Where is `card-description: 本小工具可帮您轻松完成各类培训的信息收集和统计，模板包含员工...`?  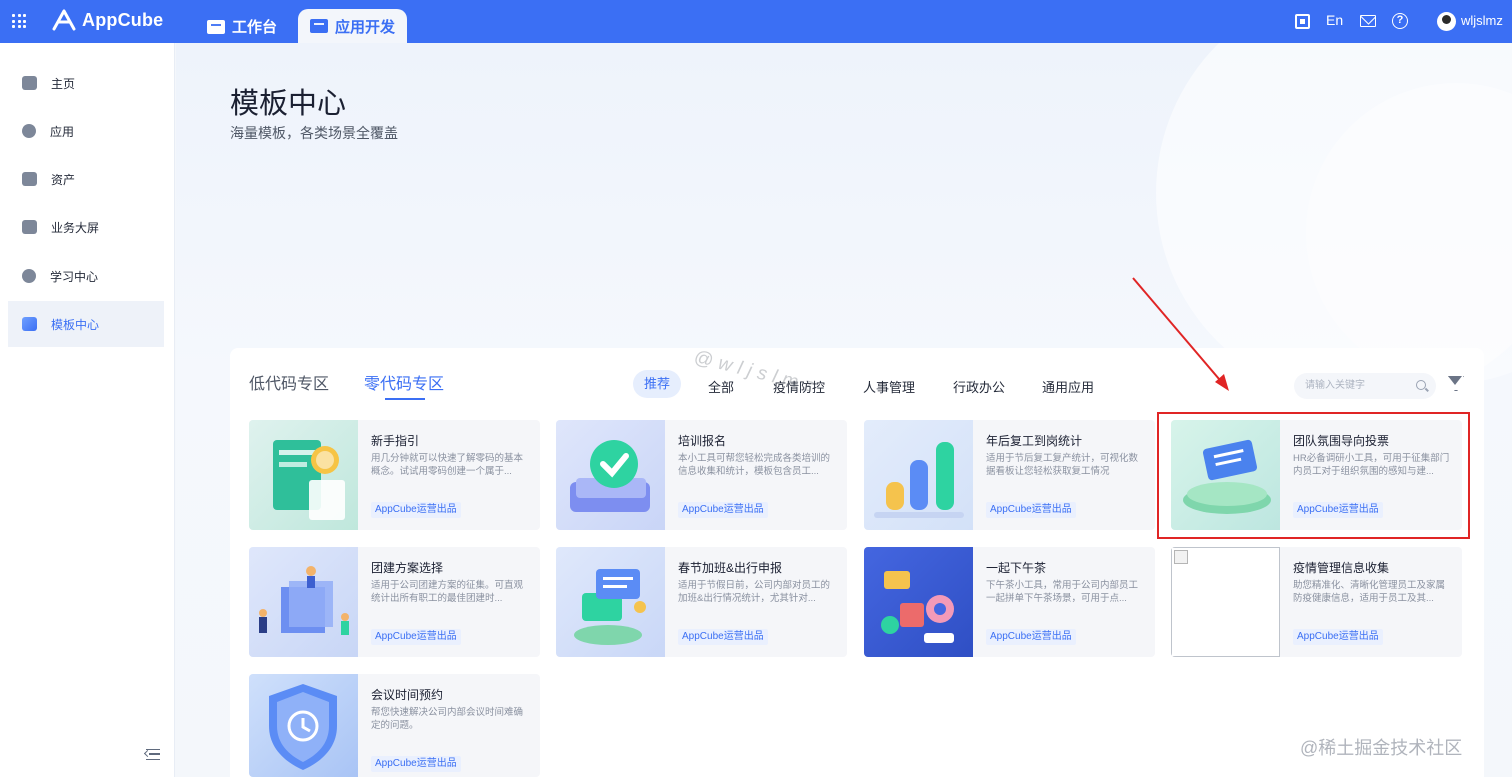 card-description: 本小工具可帮您轻松完成各类培训的信息收集和统计，模板包含员工... is located at coordinates (754, 465).